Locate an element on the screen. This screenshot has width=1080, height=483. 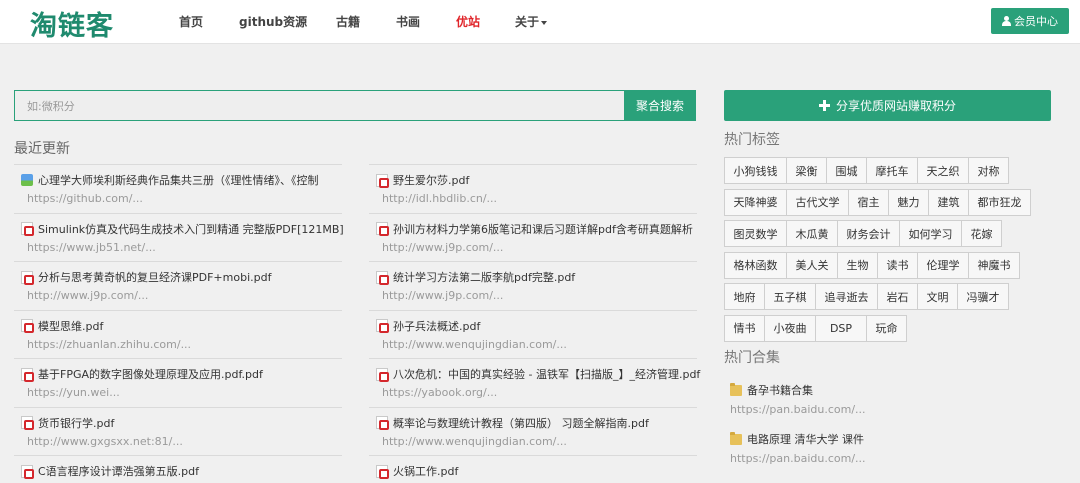
result-item: C语言程序设计谭浩强第五版.pdf is located at coordinates (188, 473).